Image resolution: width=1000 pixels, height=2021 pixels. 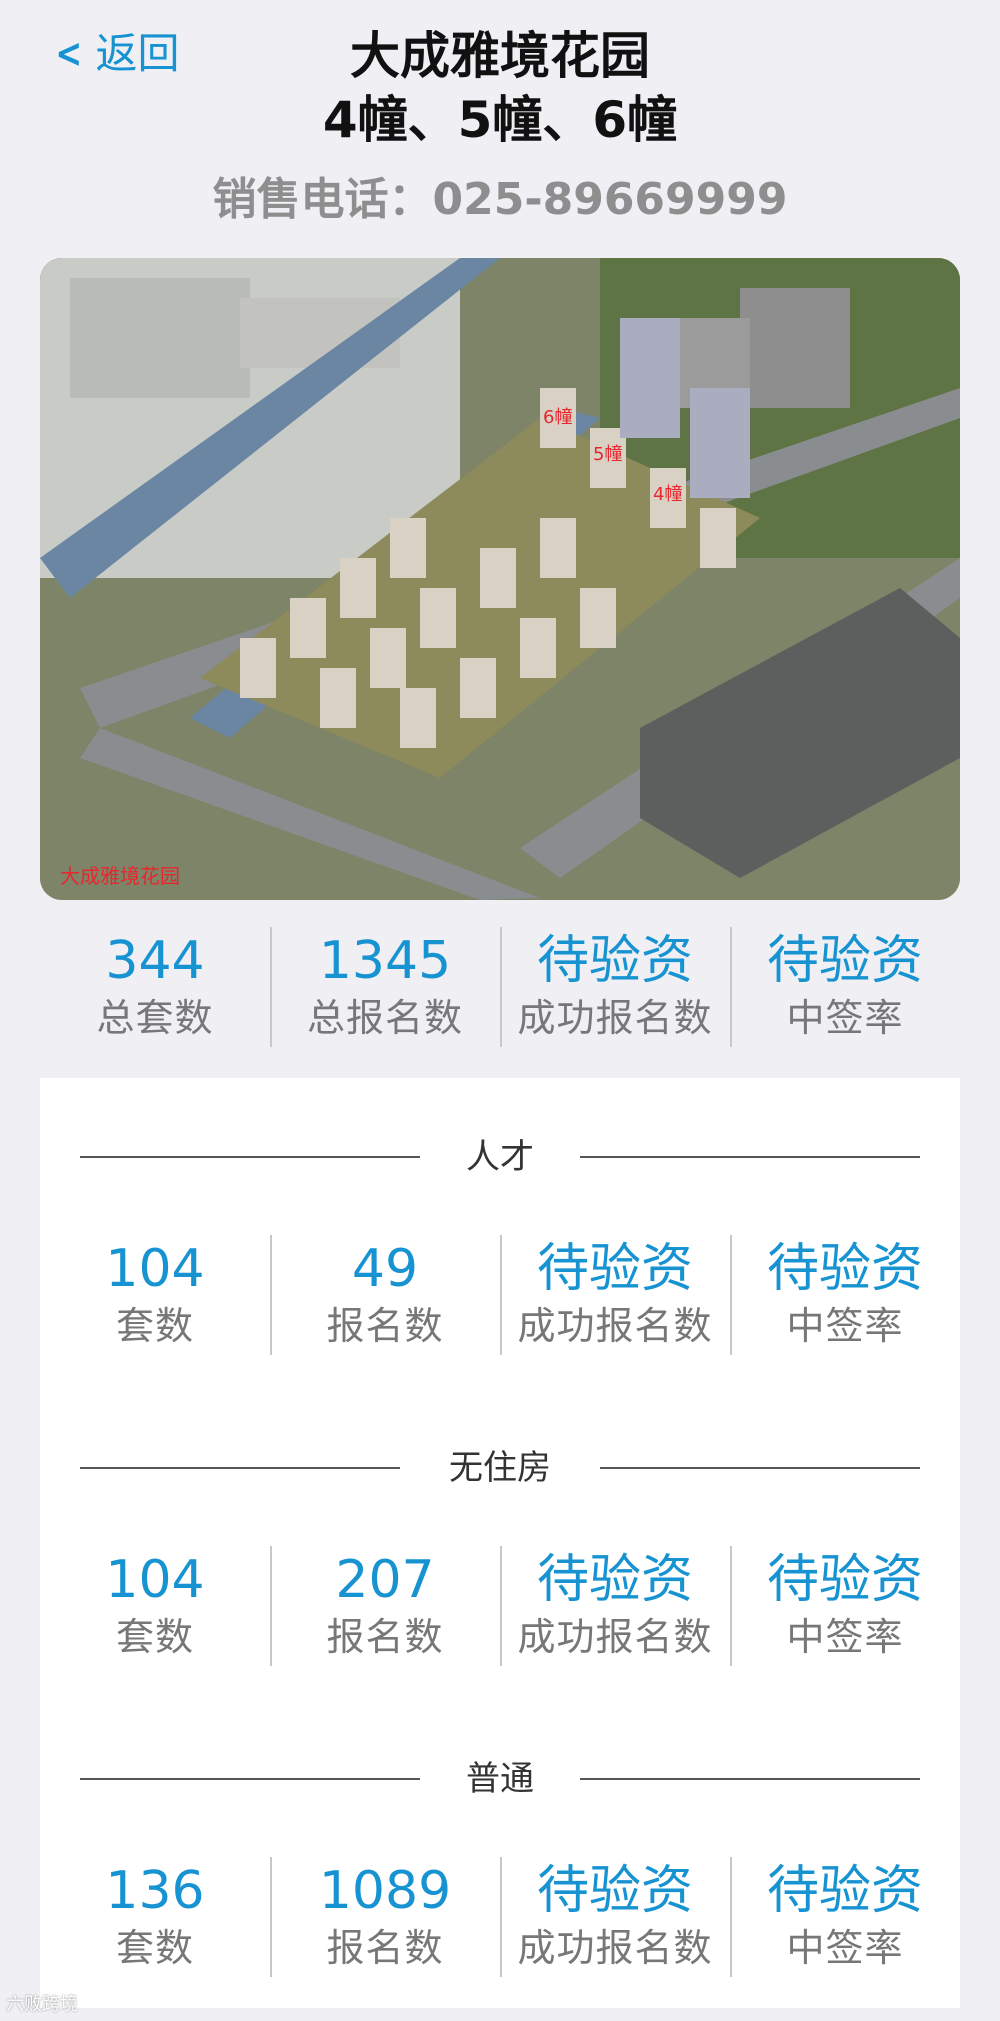 I want to click on aerial-caption: 大成雅境花园, so click(x=120, y=876).